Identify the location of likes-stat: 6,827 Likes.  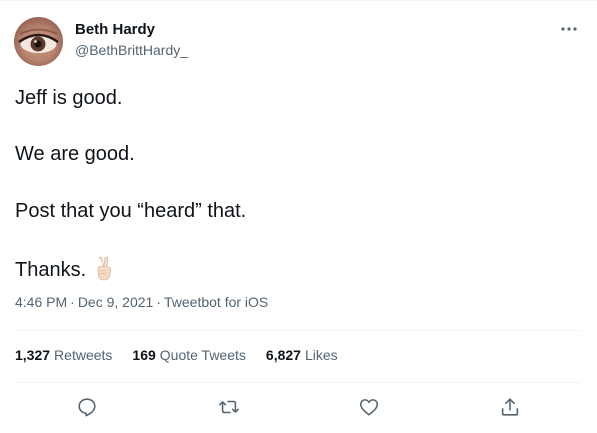
(302, 355).